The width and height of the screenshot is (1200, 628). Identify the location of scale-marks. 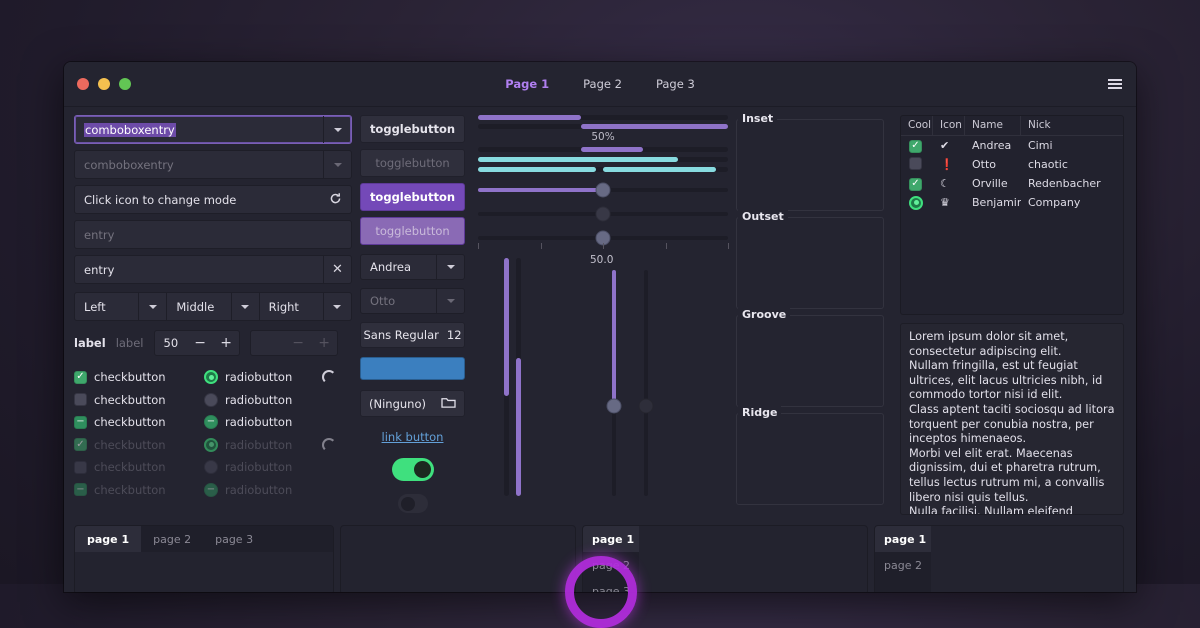
(603, 247).